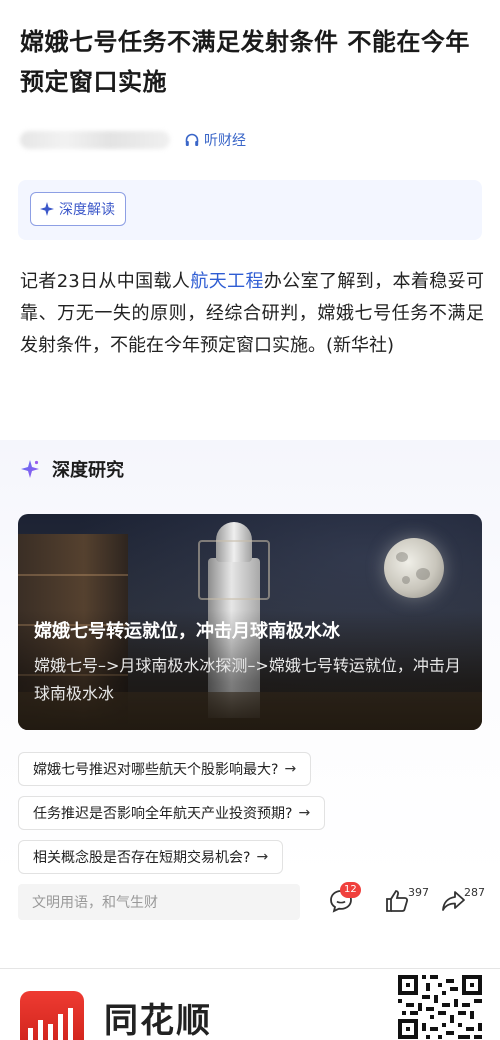 Image resolution: width=500 pixels, height=1040 pixels. I want to click on share-icon, so click(453, 901).